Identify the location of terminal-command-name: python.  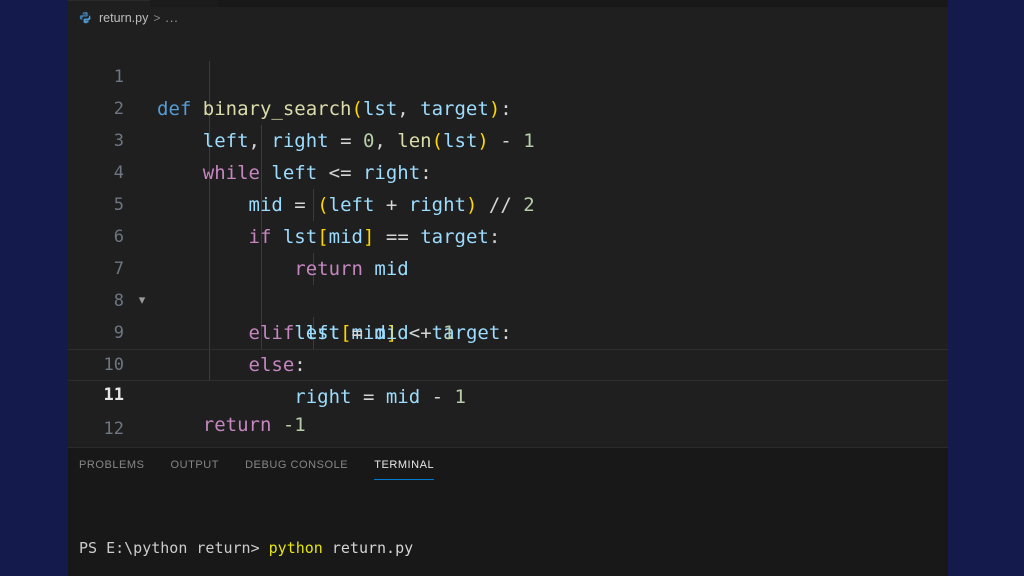
(295, 548).